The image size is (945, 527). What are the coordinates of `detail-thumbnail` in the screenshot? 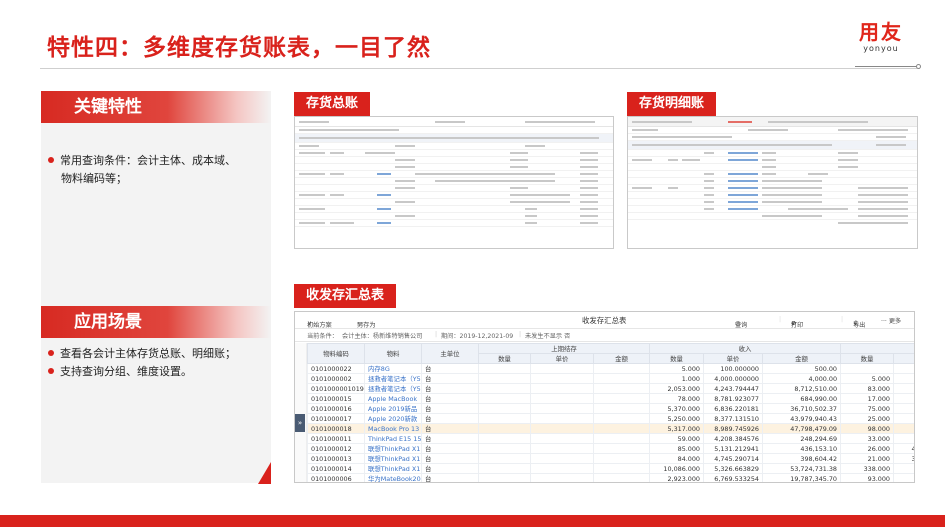 It's located at (772, 182).